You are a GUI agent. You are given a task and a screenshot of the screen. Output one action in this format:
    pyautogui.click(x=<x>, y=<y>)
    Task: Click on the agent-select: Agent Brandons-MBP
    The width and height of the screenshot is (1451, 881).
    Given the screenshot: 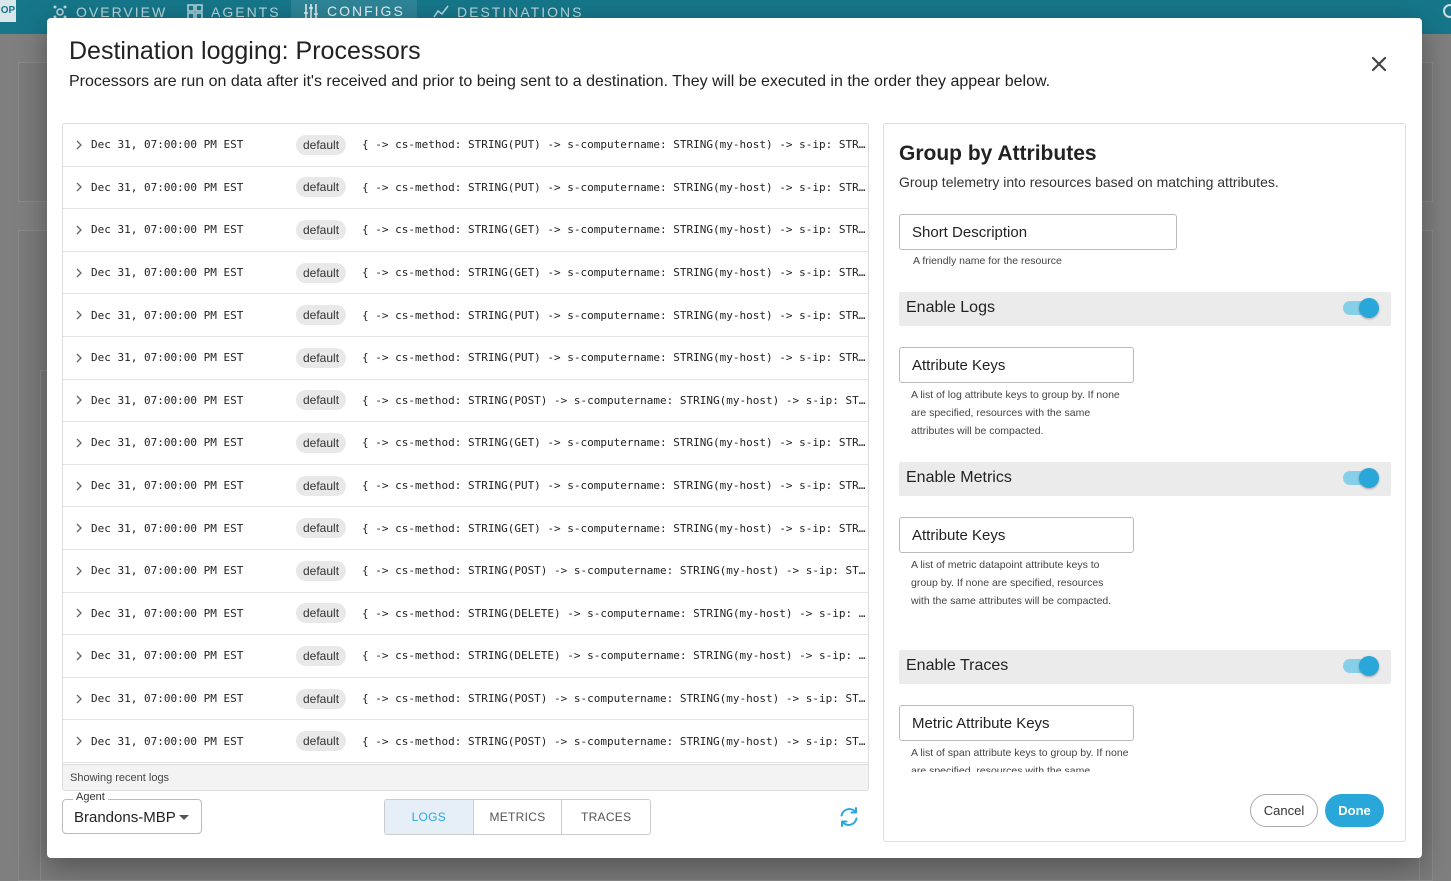 What is the action you would take?
    pyautogui.click(x=132, y=812)
    